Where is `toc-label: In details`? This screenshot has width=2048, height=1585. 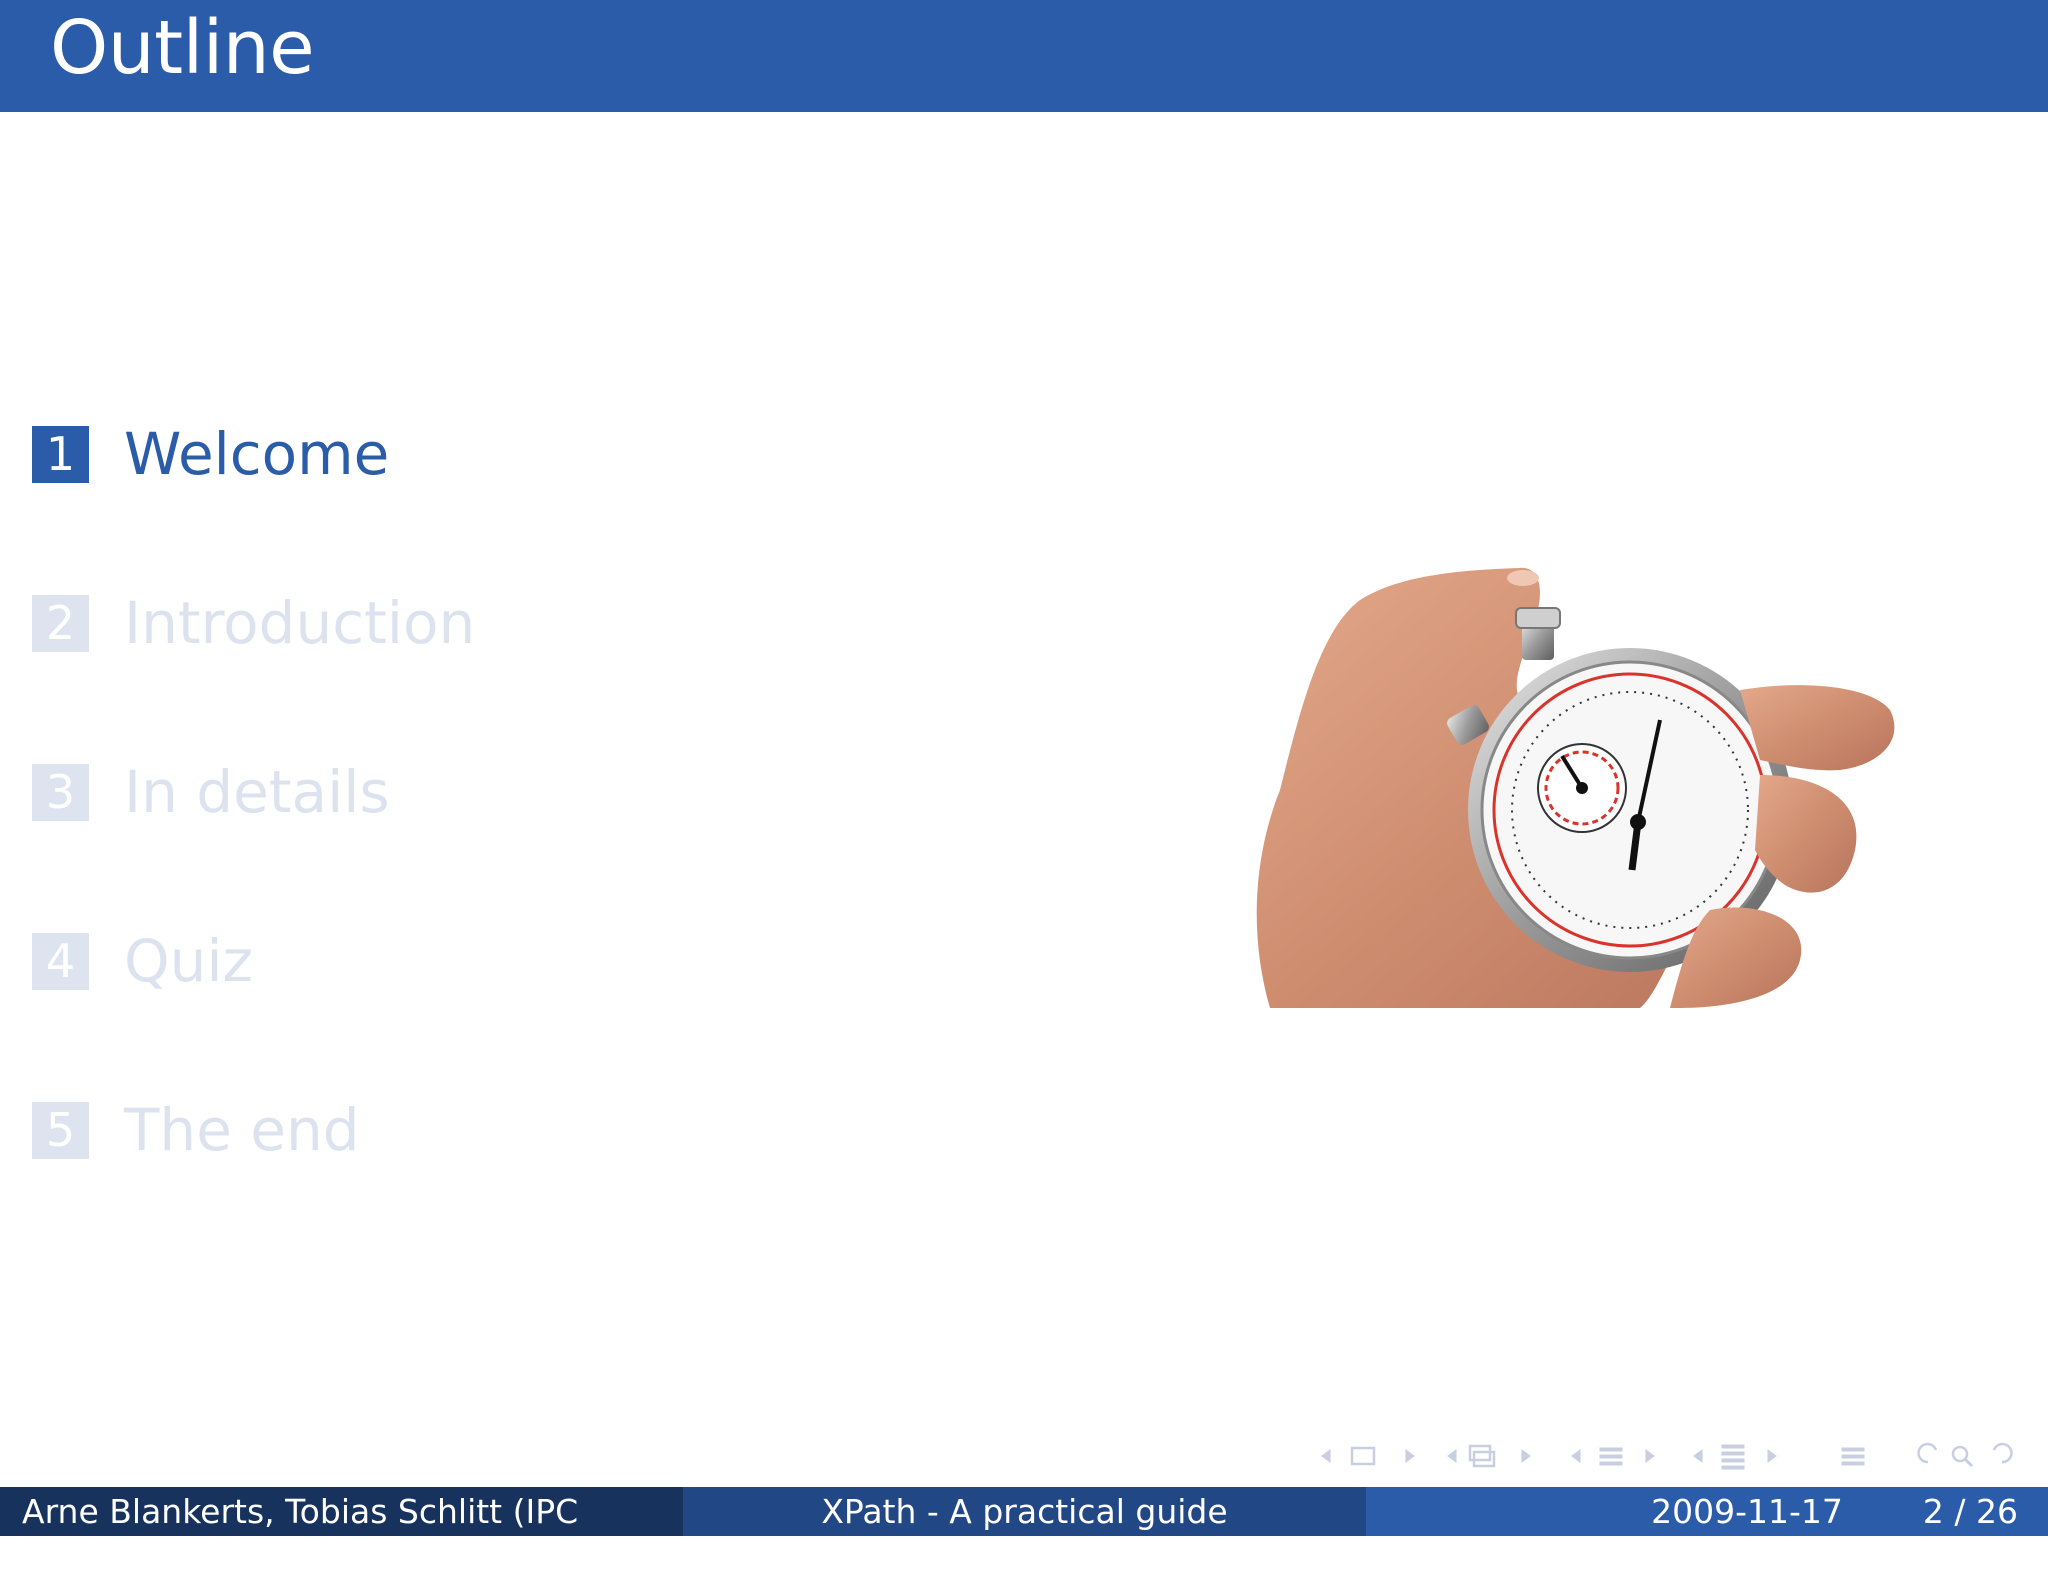
toc-label: In details is located at coordinates (257, 792).